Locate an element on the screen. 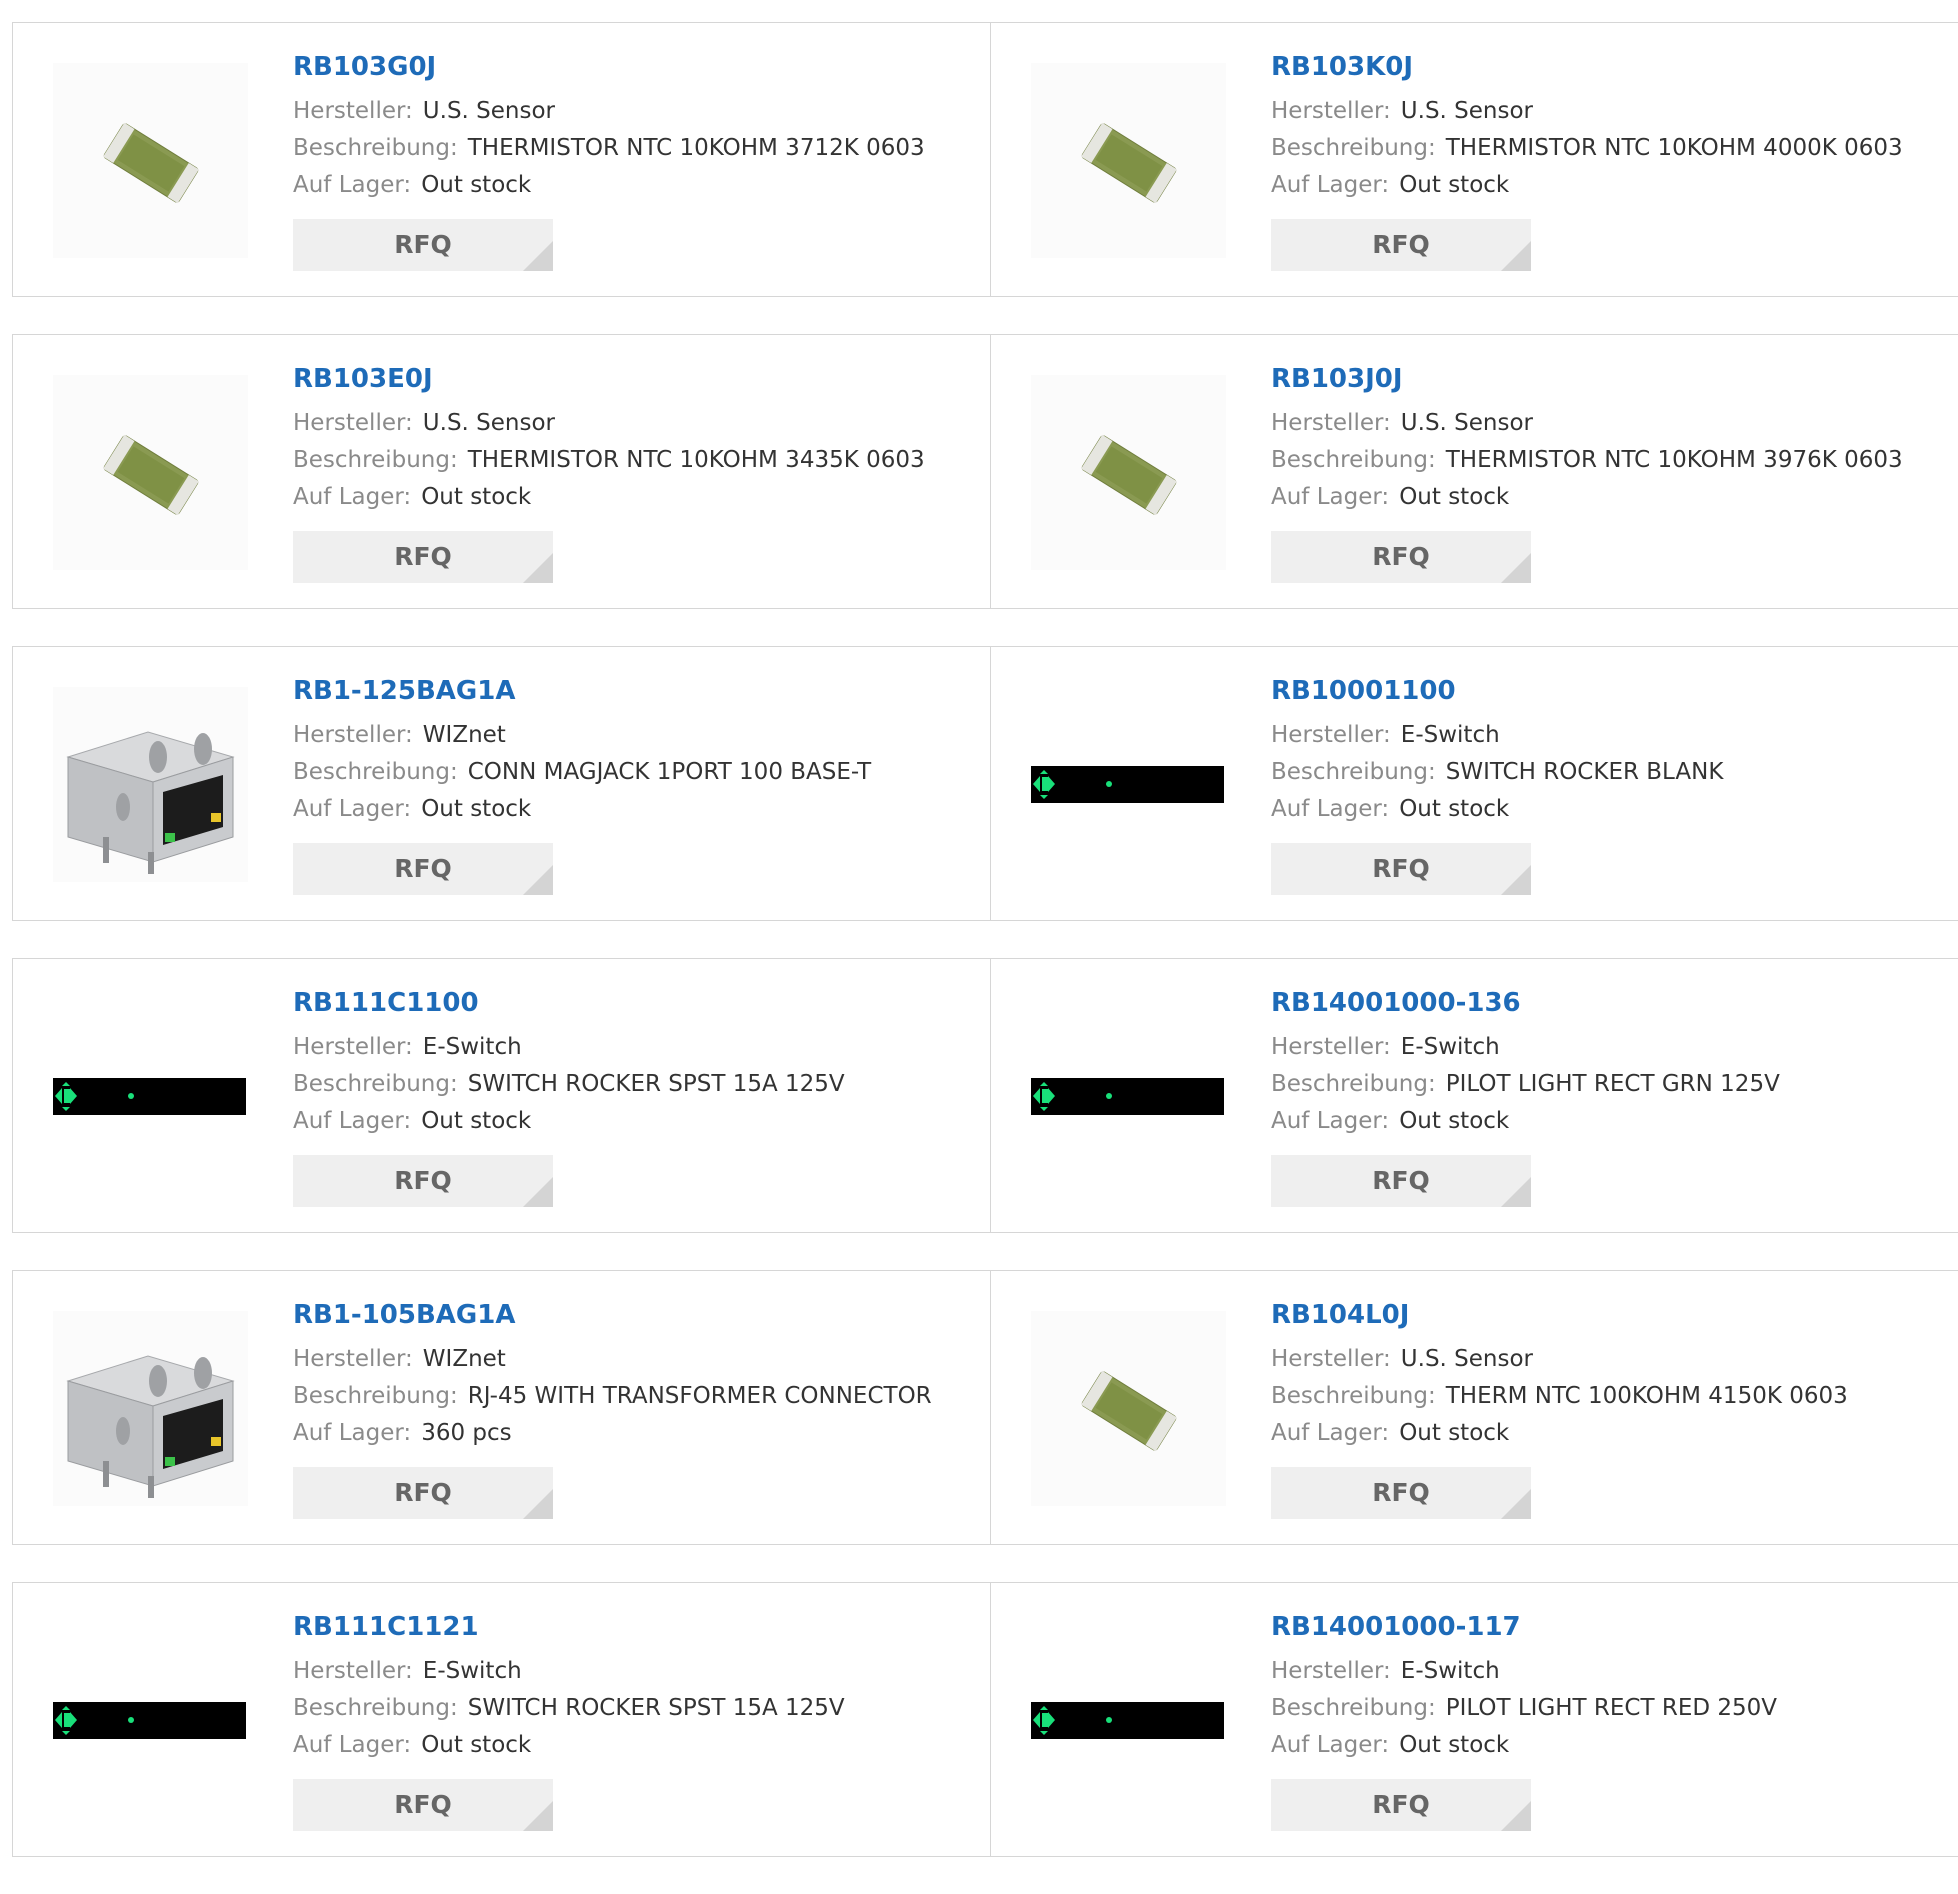  part-number-link: RB1-125BAG1A is located at coordinates (582, 691).